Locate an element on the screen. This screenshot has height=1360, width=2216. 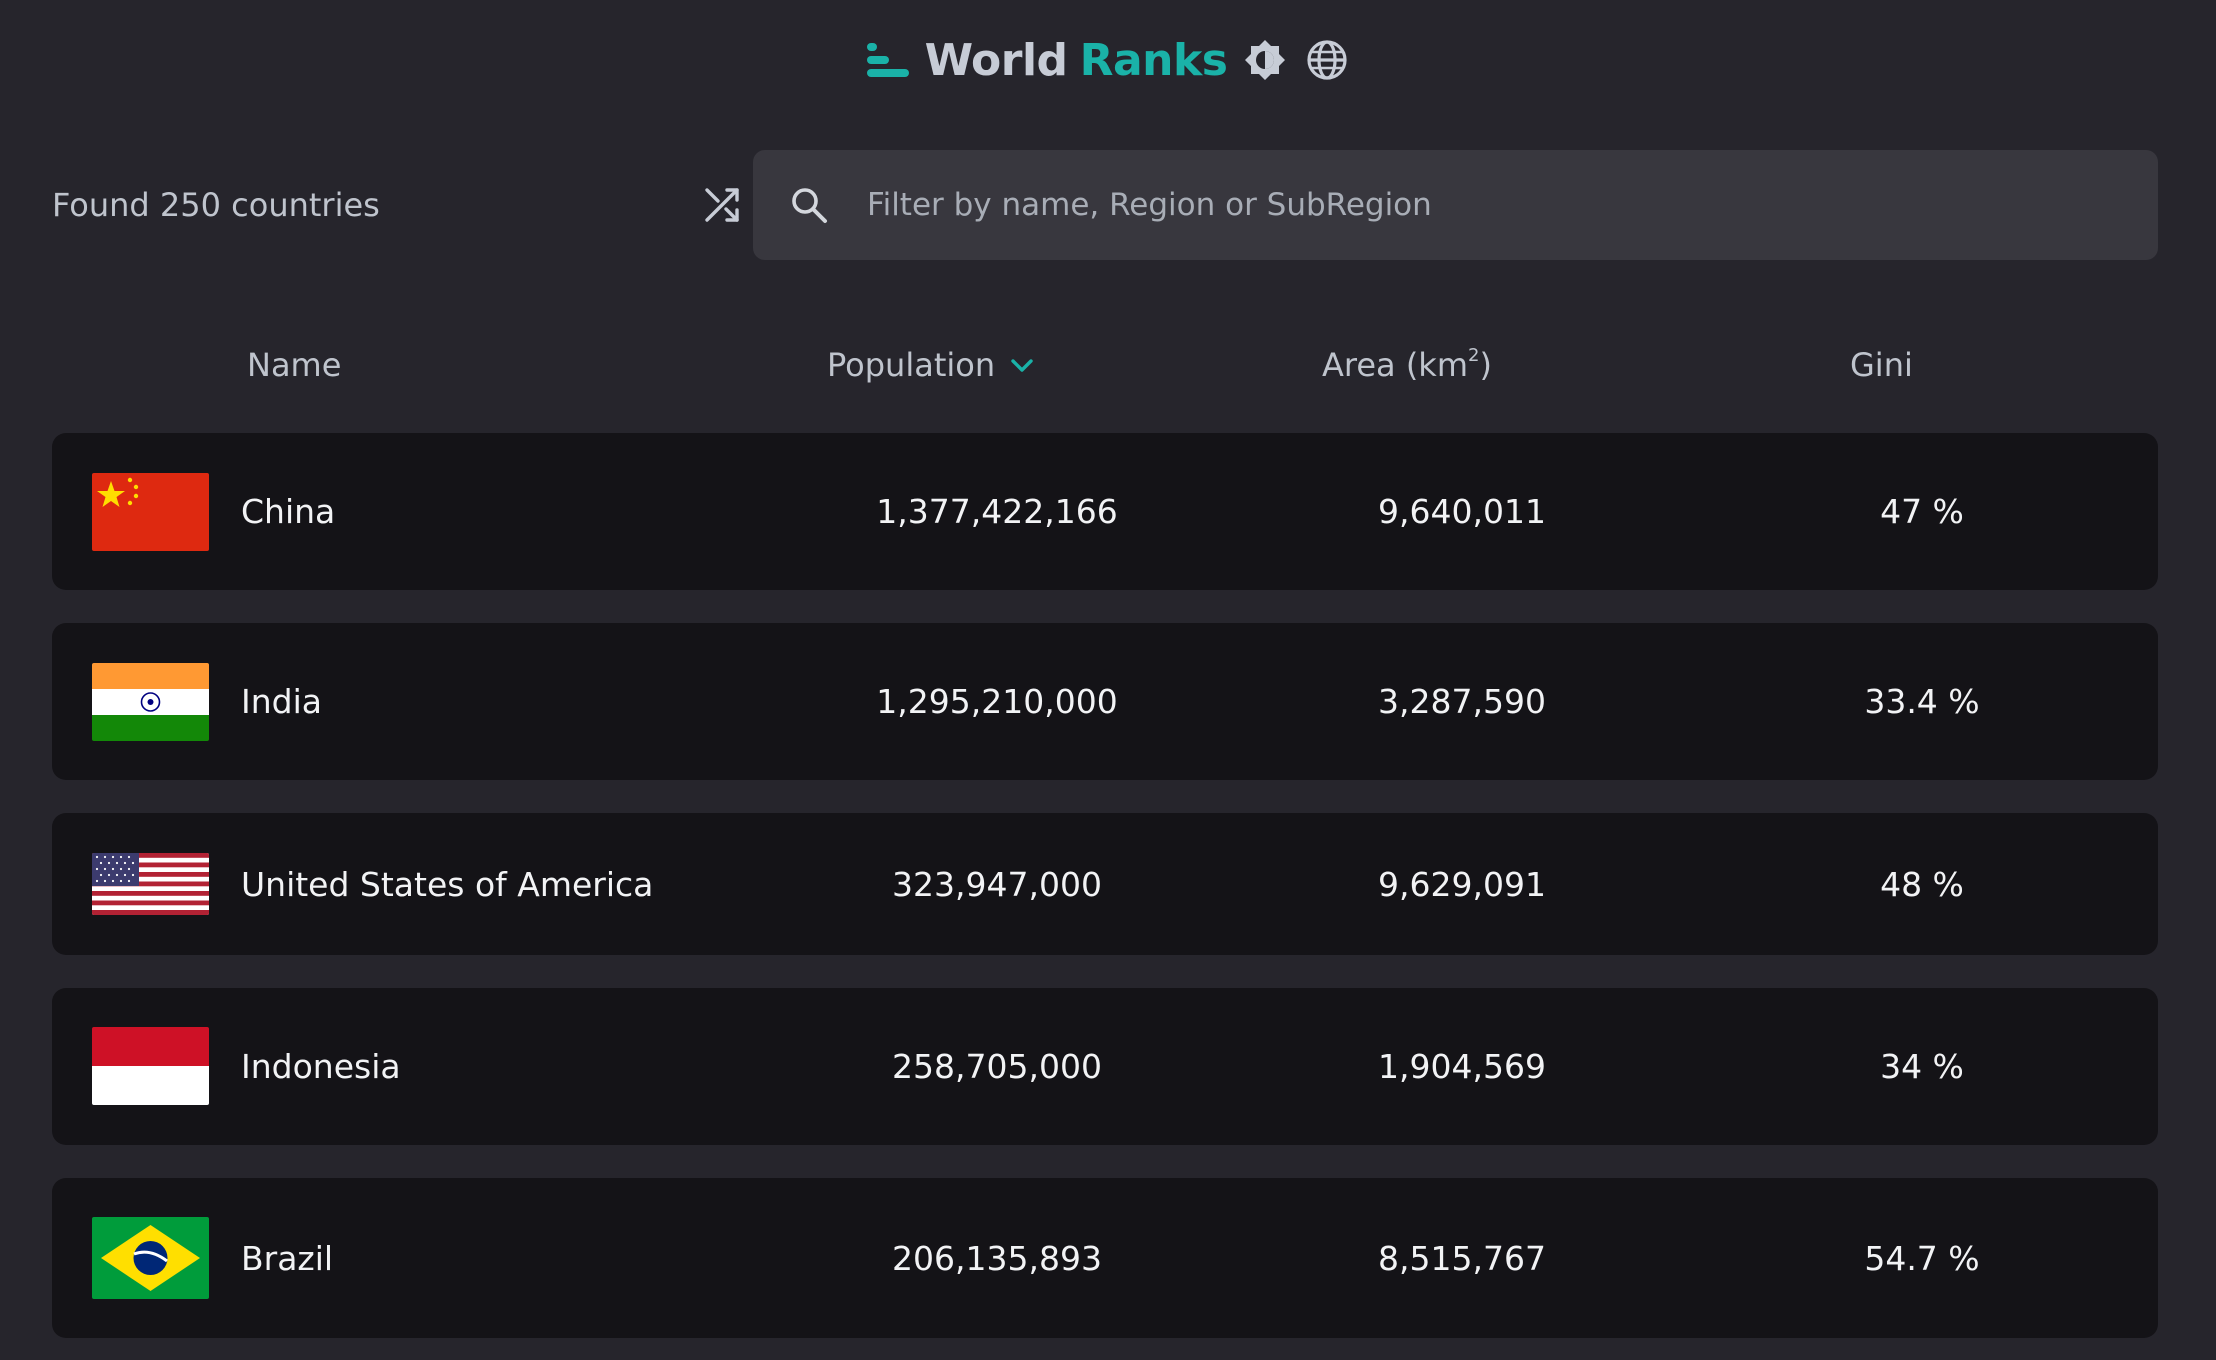
india-flag is located at coordinates (150, 702).